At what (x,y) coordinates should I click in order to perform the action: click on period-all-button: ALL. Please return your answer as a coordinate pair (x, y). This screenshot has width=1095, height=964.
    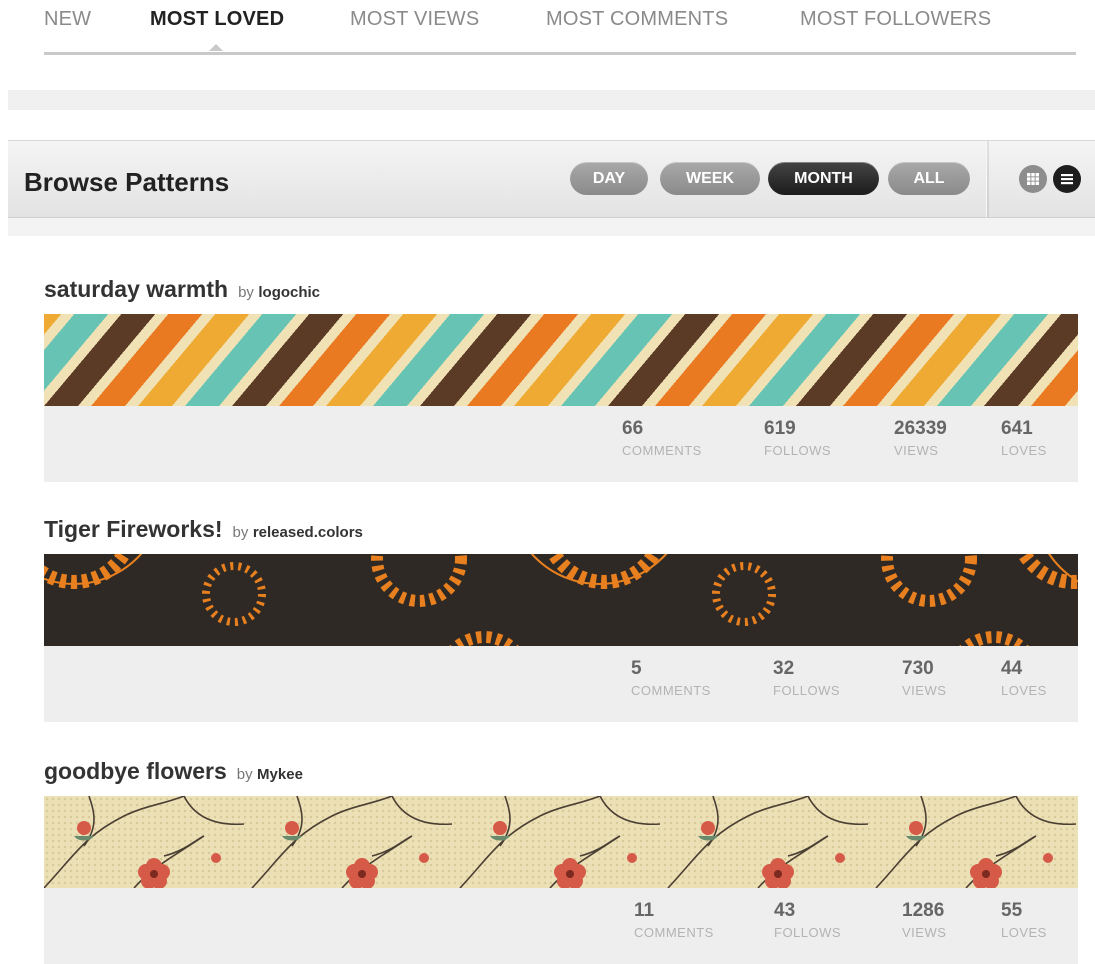
    Looking at the image, I should click on (929, 178).